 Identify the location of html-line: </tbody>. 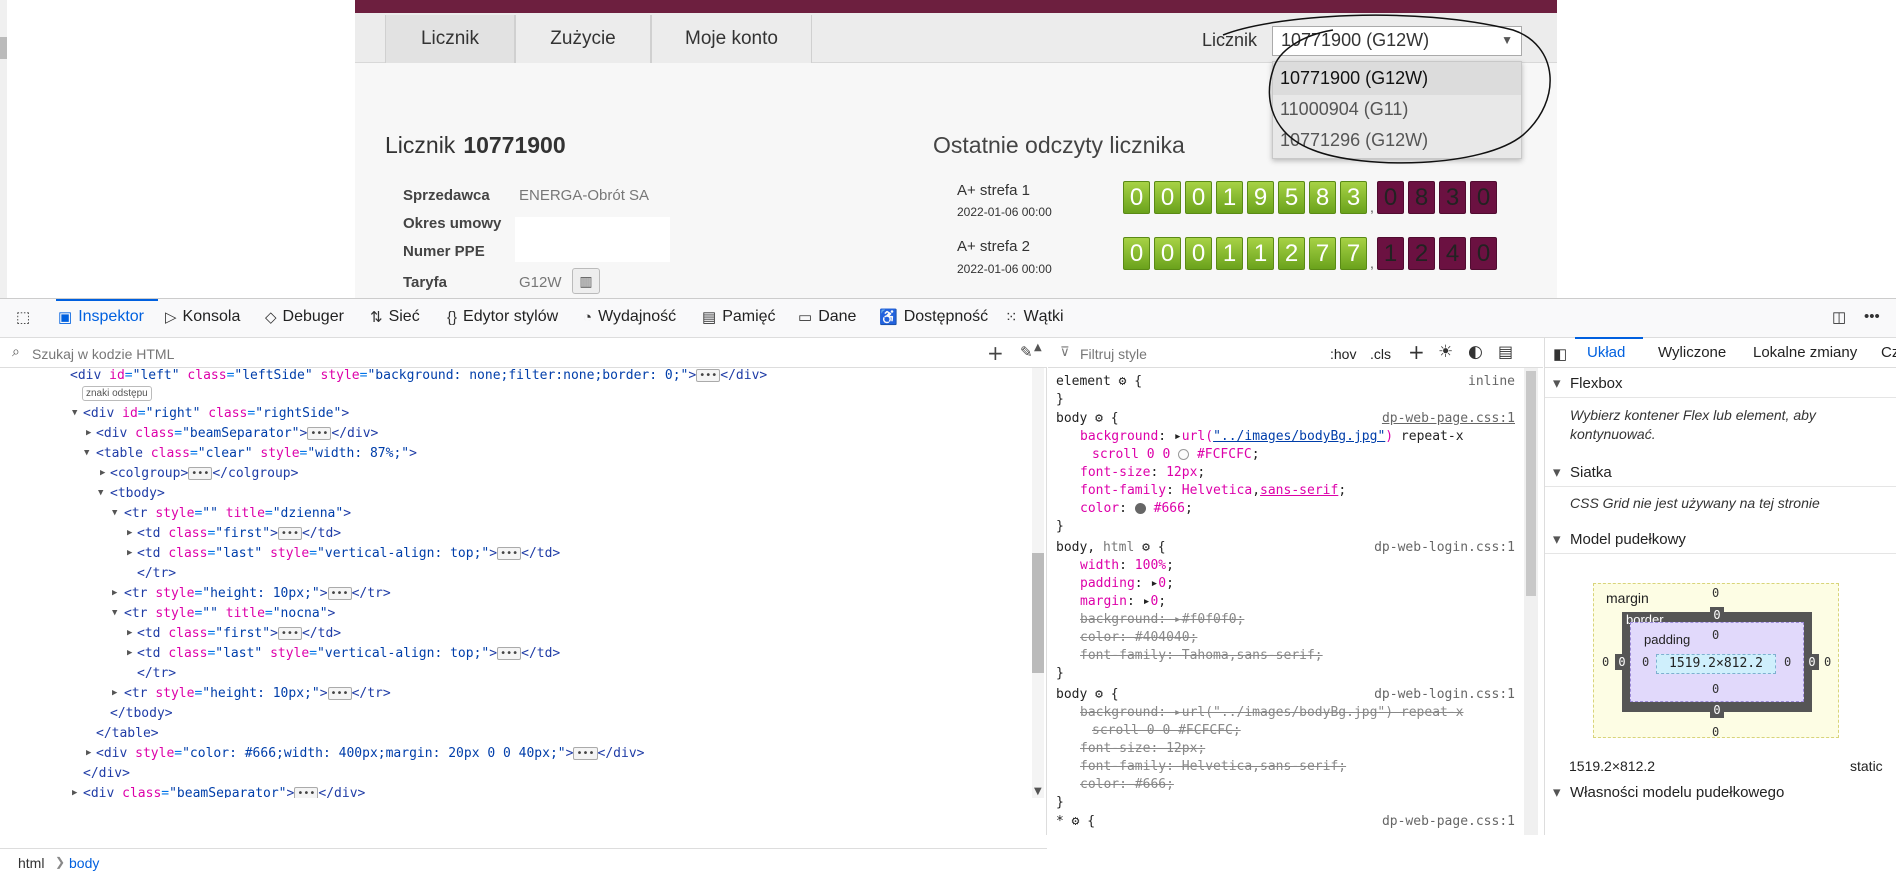
(141, 713).